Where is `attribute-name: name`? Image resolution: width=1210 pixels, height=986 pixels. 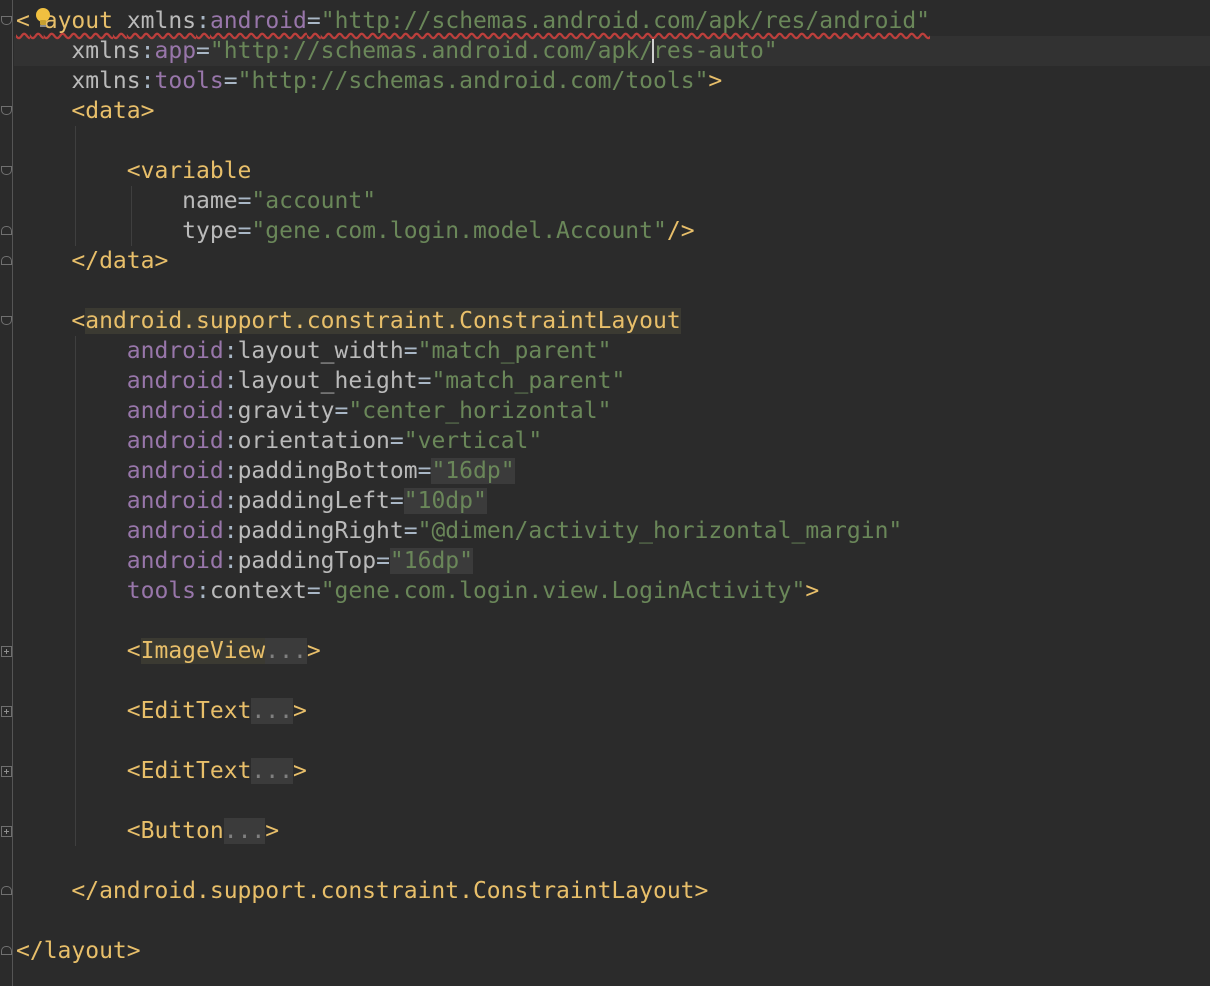
attribute-name: name is located at coordinates (210, 201).